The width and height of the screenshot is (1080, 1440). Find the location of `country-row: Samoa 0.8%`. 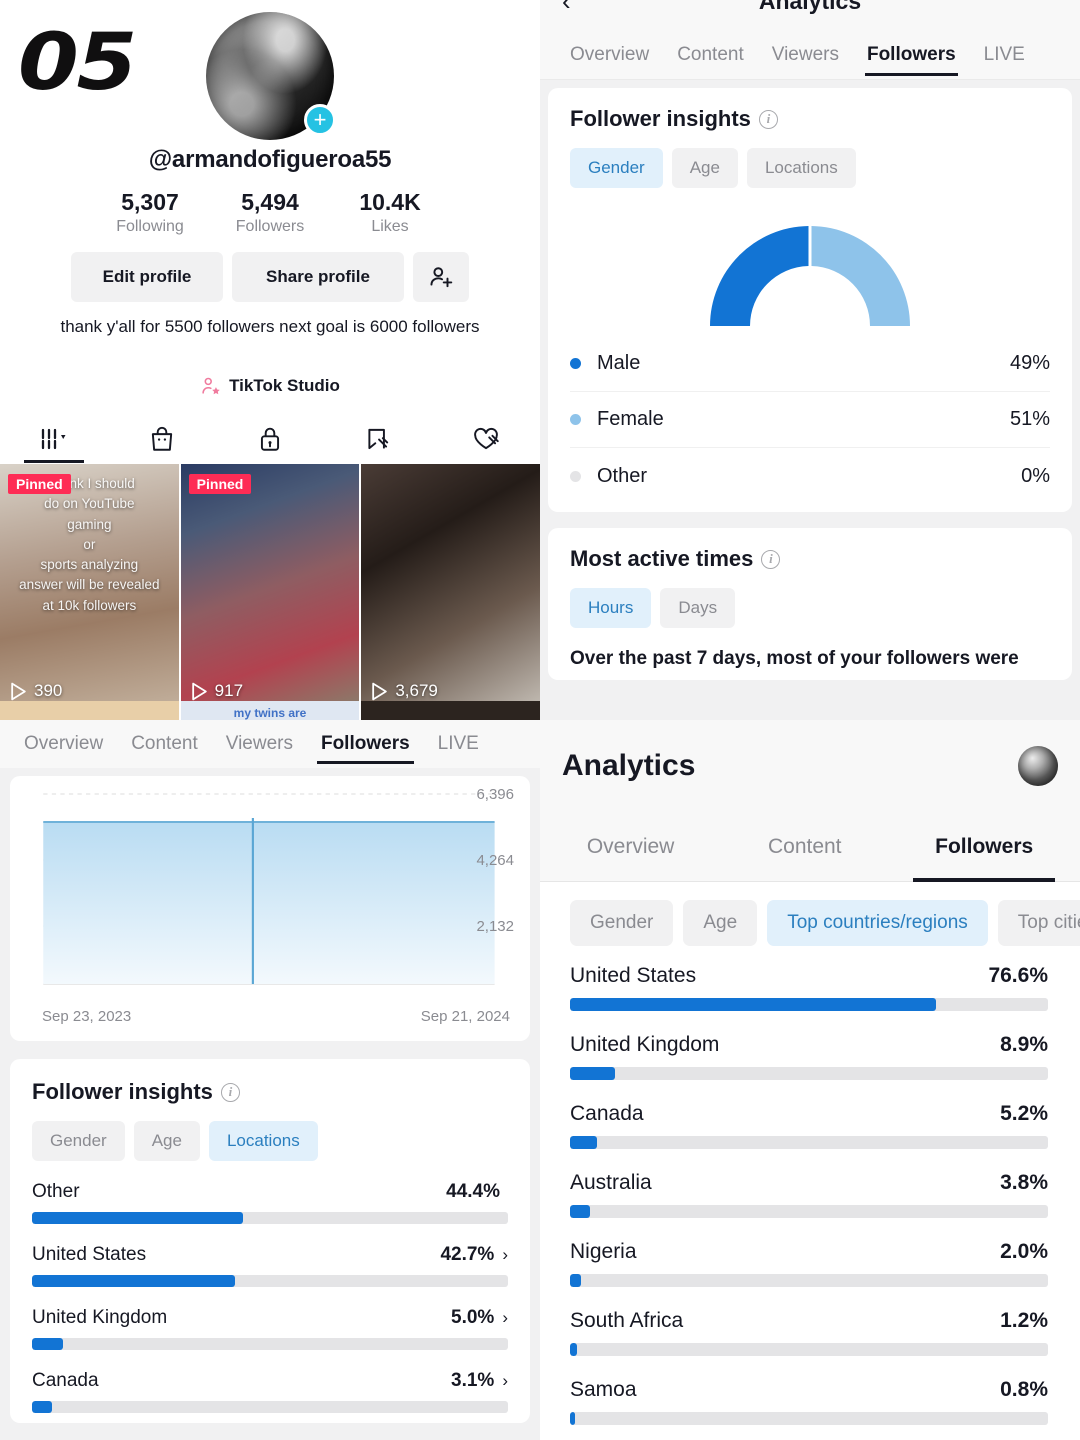

country-row: Samoa 0.8% is located at coordinates (809, 1401).